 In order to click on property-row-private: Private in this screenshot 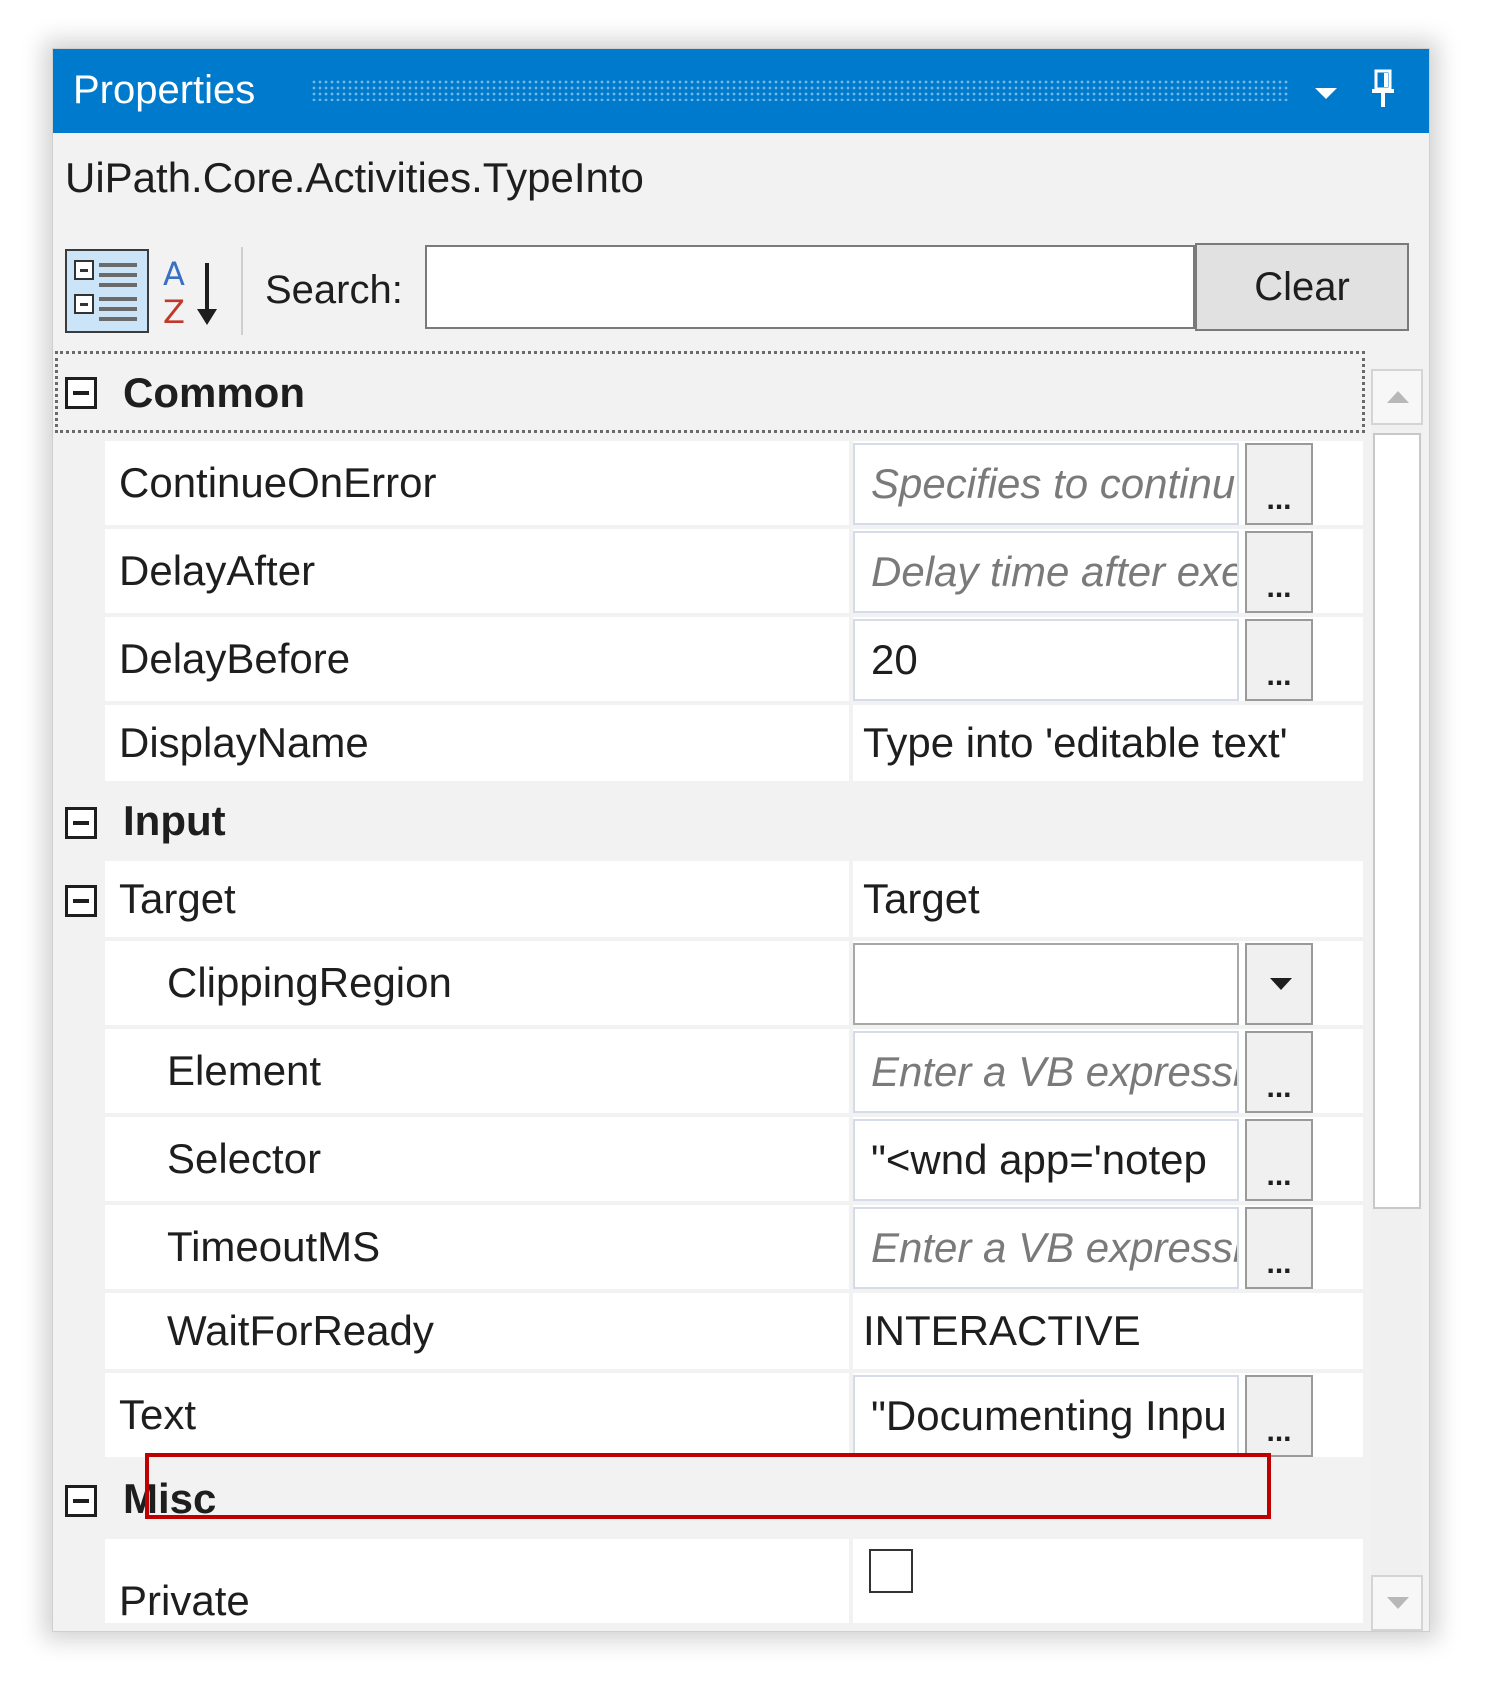, I will do `click(734, 1583)`.